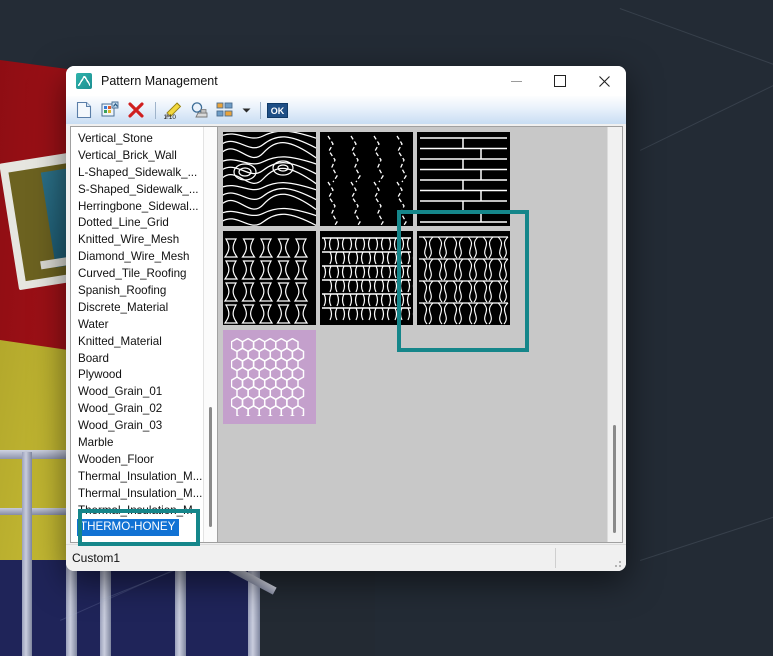 The height and width of the screenshot is (656, 773). Describe the element at coordinates (210, 467) in the screenshot. I see `pattern-list-scrollbar-thumb` at that location.